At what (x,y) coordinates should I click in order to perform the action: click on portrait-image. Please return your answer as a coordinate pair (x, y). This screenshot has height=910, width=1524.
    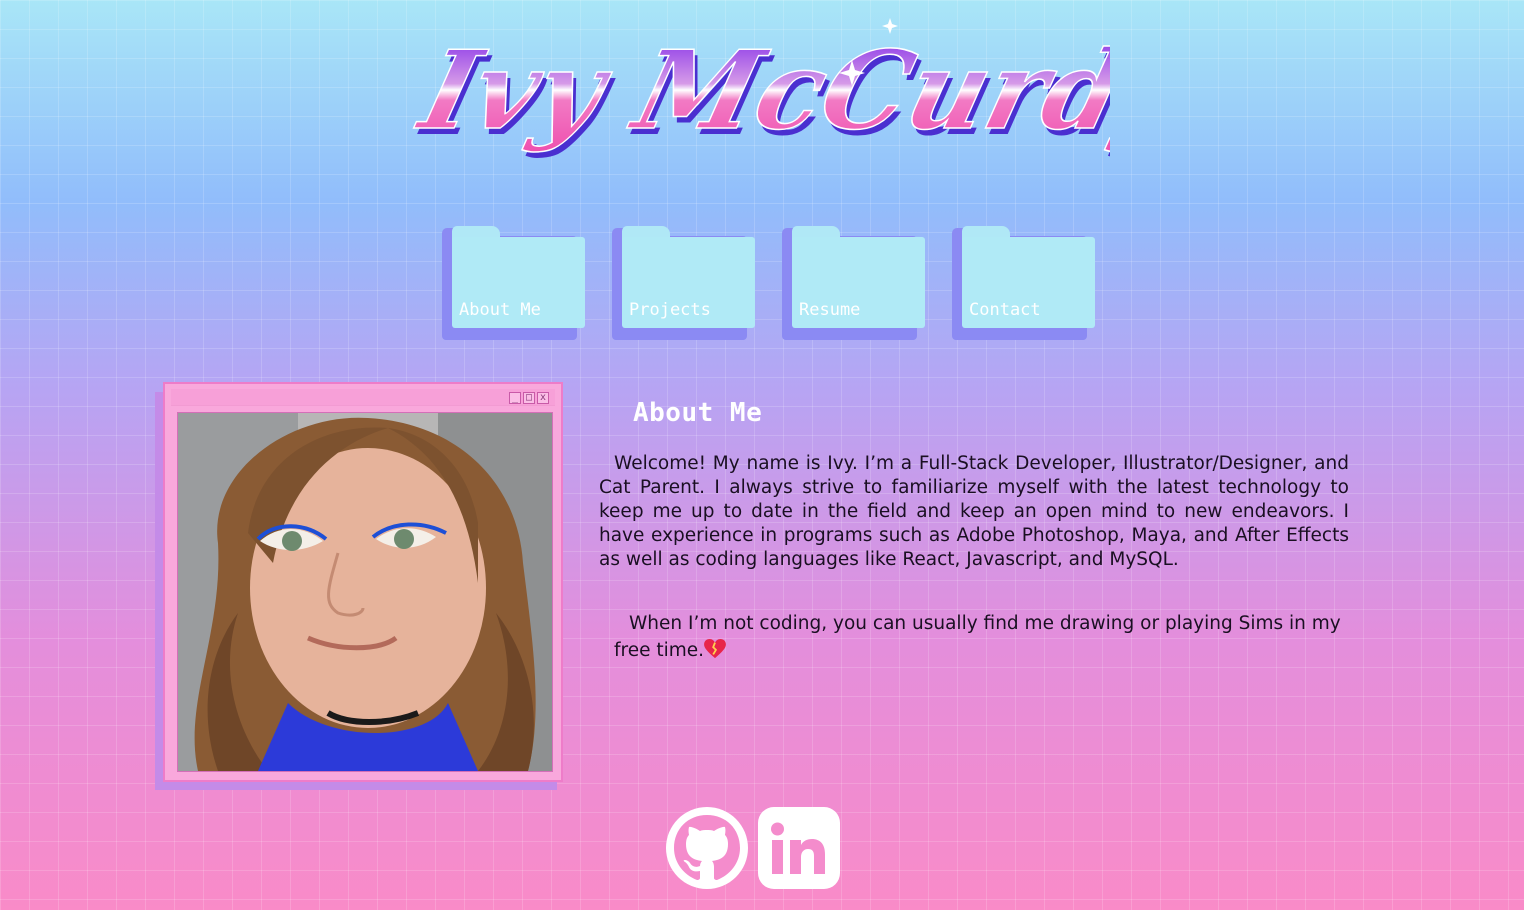
    Looking at the image, I should click on (365, 592).